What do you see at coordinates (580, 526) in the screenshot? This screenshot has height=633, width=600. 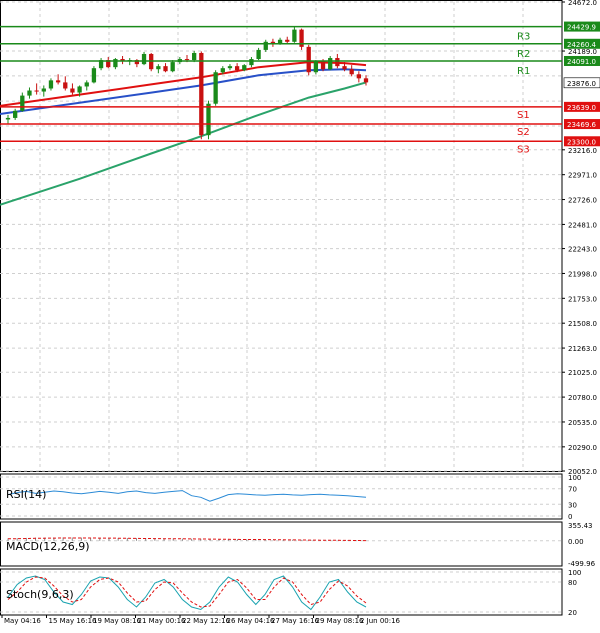 I see `panel-tick-label: 355.43` at bounding box center [580, 526].